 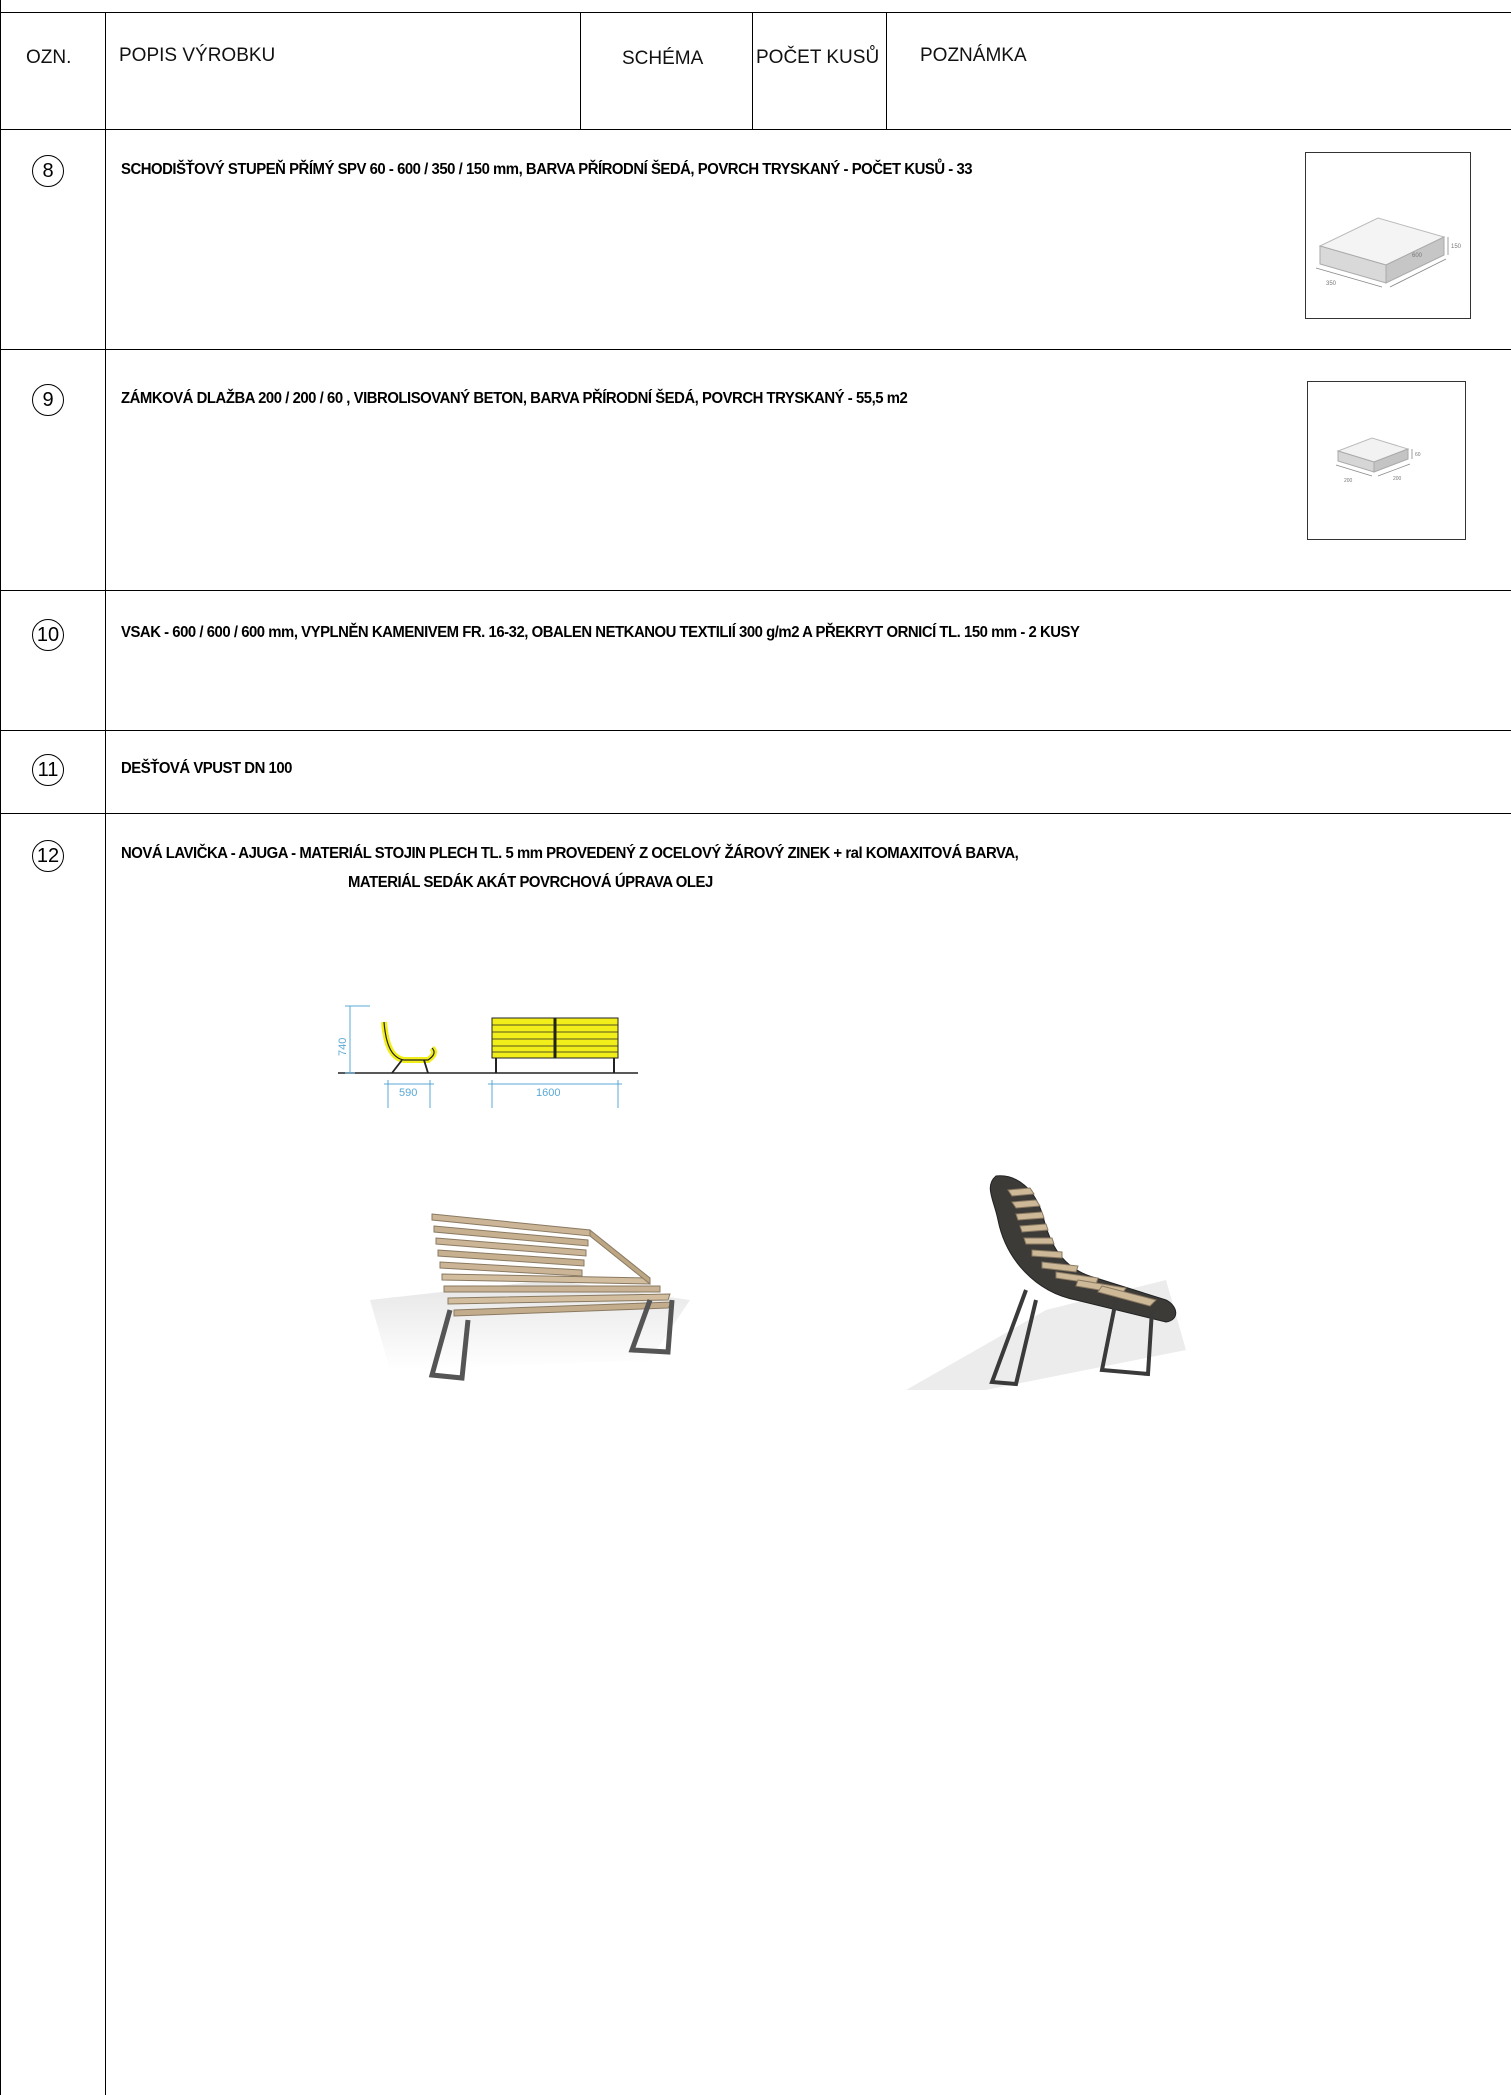 I want to click on header-popis: POPIS VÝROBKU, so click(x=197, y=55).